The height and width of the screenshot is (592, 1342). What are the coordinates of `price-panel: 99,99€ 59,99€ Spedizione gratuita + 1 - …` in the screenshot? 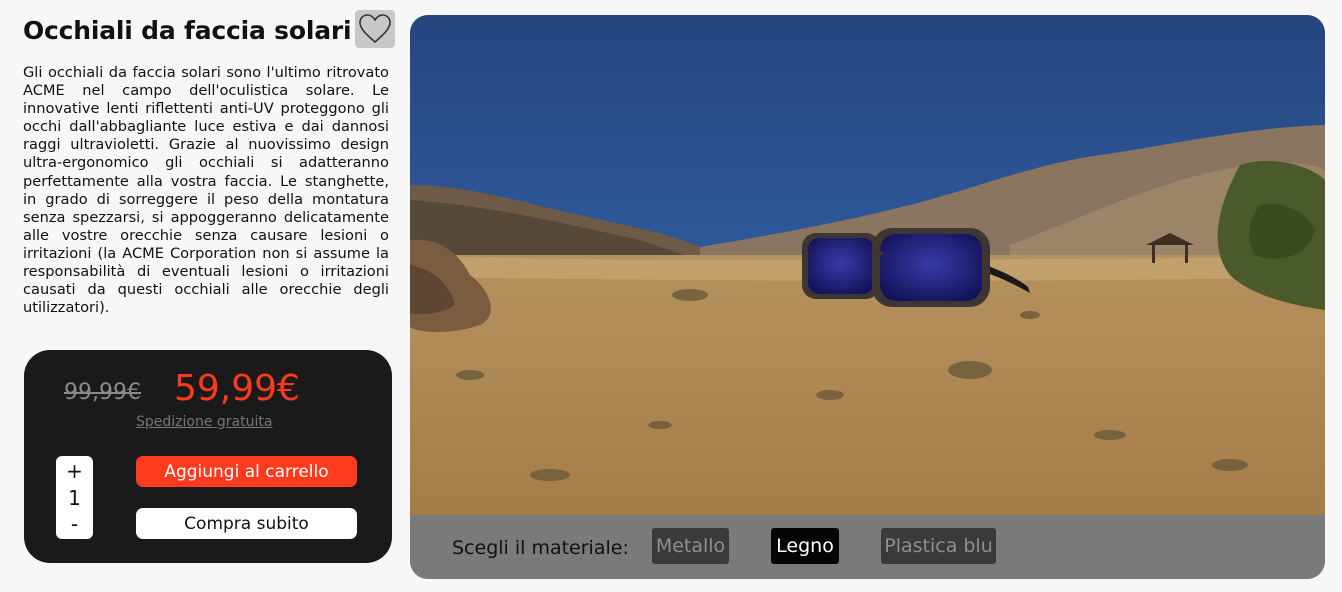 It's located at (208, 456).